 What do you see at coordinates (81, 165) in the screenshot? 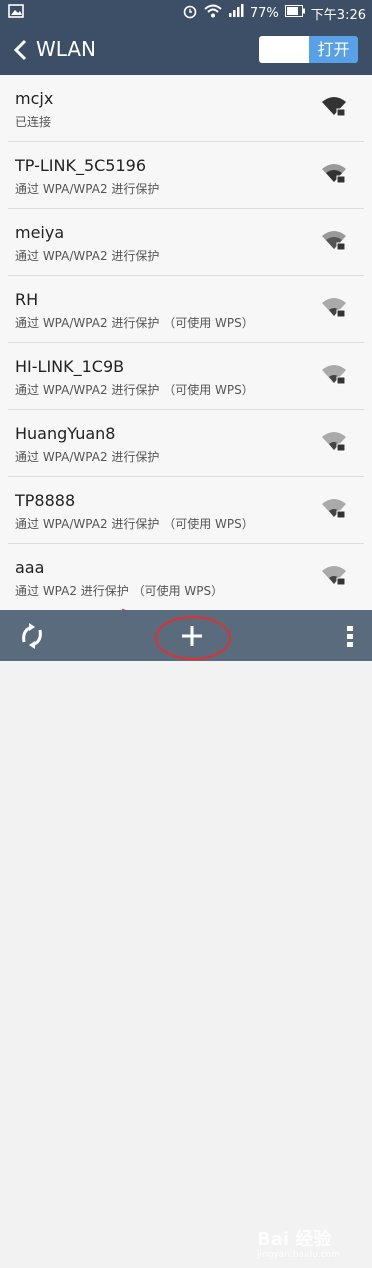
I see `network-name: TP-LINK_5C5196` at bounding box center [81, 165].